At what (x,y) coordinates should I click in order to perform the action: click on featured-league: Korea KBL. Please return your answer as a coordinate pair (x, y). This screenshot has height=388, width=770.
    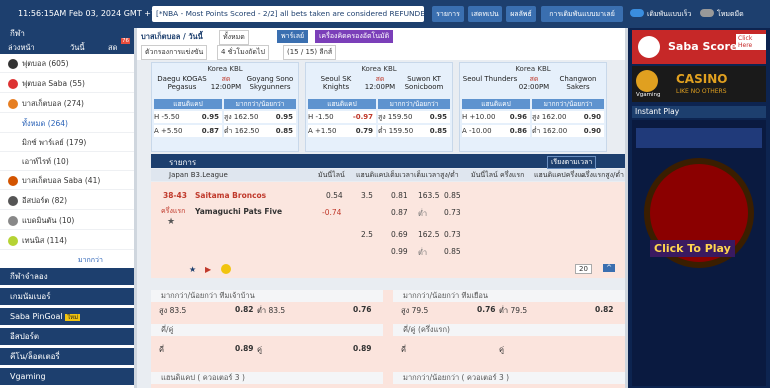
    Looking at the image, I should click on (379, 69).